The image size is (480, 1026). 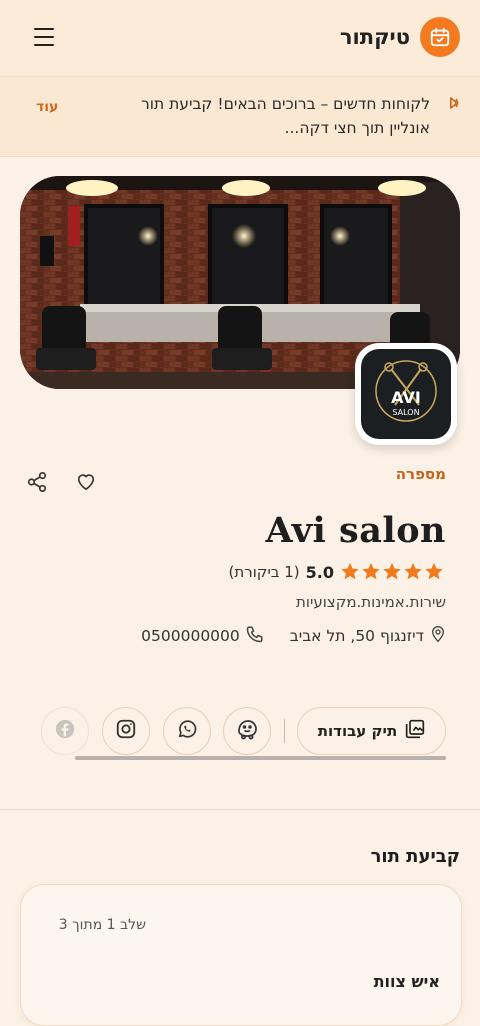 What do you see at coordinates (37, 484) in the screenshot?
I see `share-icon` at bounding box center [37, 484].